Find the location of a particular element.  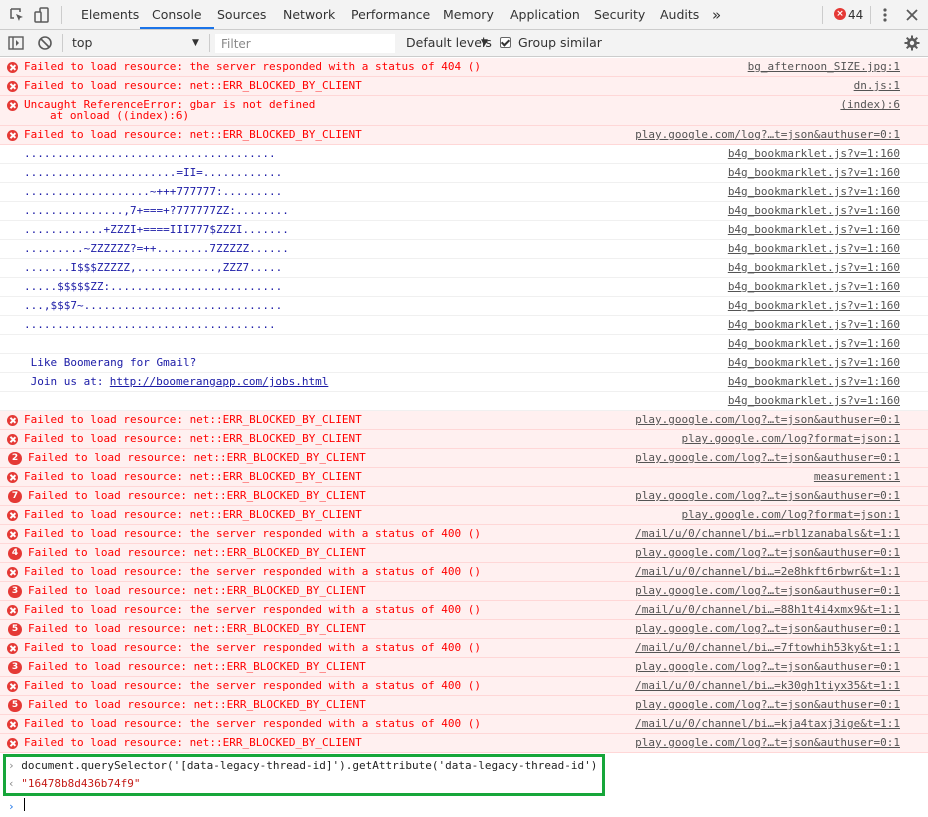

sidebar-toggle-icon is located at coordinates (16, 43).